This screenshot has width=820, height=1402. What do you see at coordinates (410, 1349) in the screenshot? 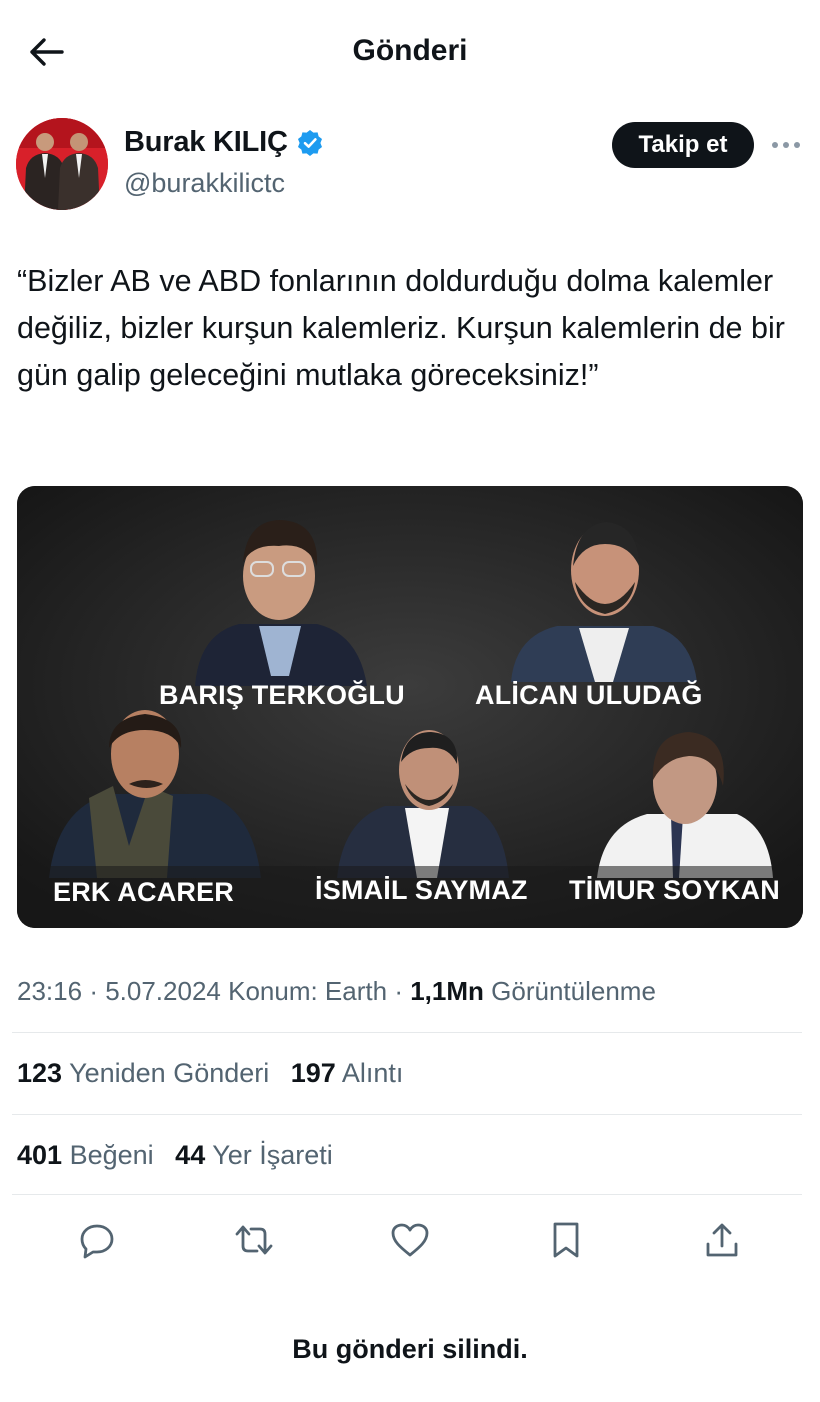
I see `deleted-notice: Bu gönderi silindi.` at bounding box center [410, 1349].